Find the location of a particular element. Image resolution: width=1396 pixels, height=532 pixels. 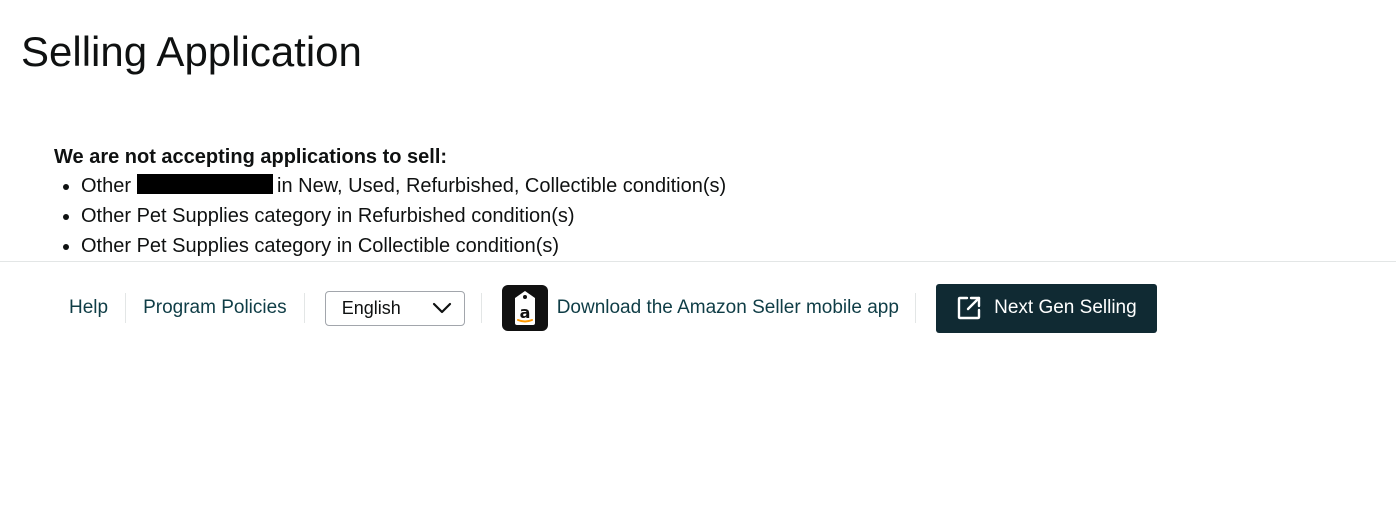

next-gen-selling-label: Next Gen Selling is located at coordinates (1065, 307).